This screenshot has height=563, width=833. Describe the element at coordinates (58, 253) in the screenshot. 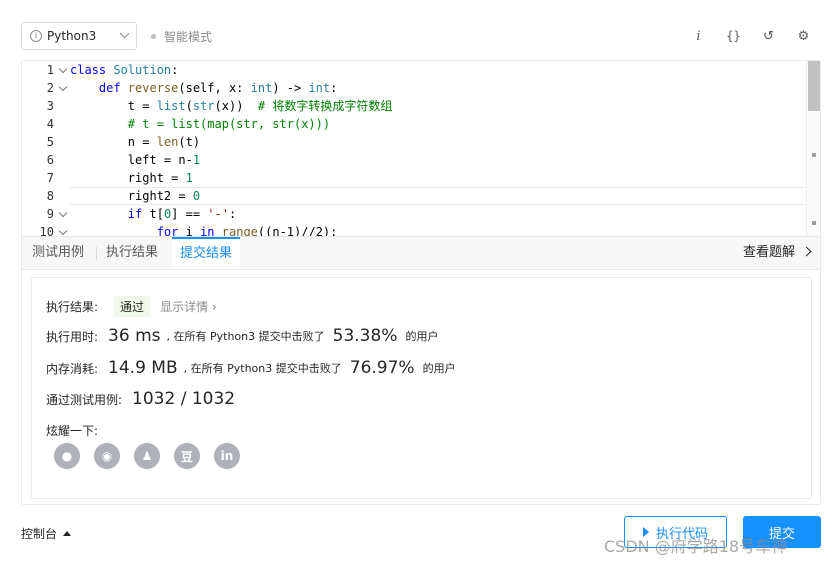

I see `tab-test-case: 测试用例` at that location.